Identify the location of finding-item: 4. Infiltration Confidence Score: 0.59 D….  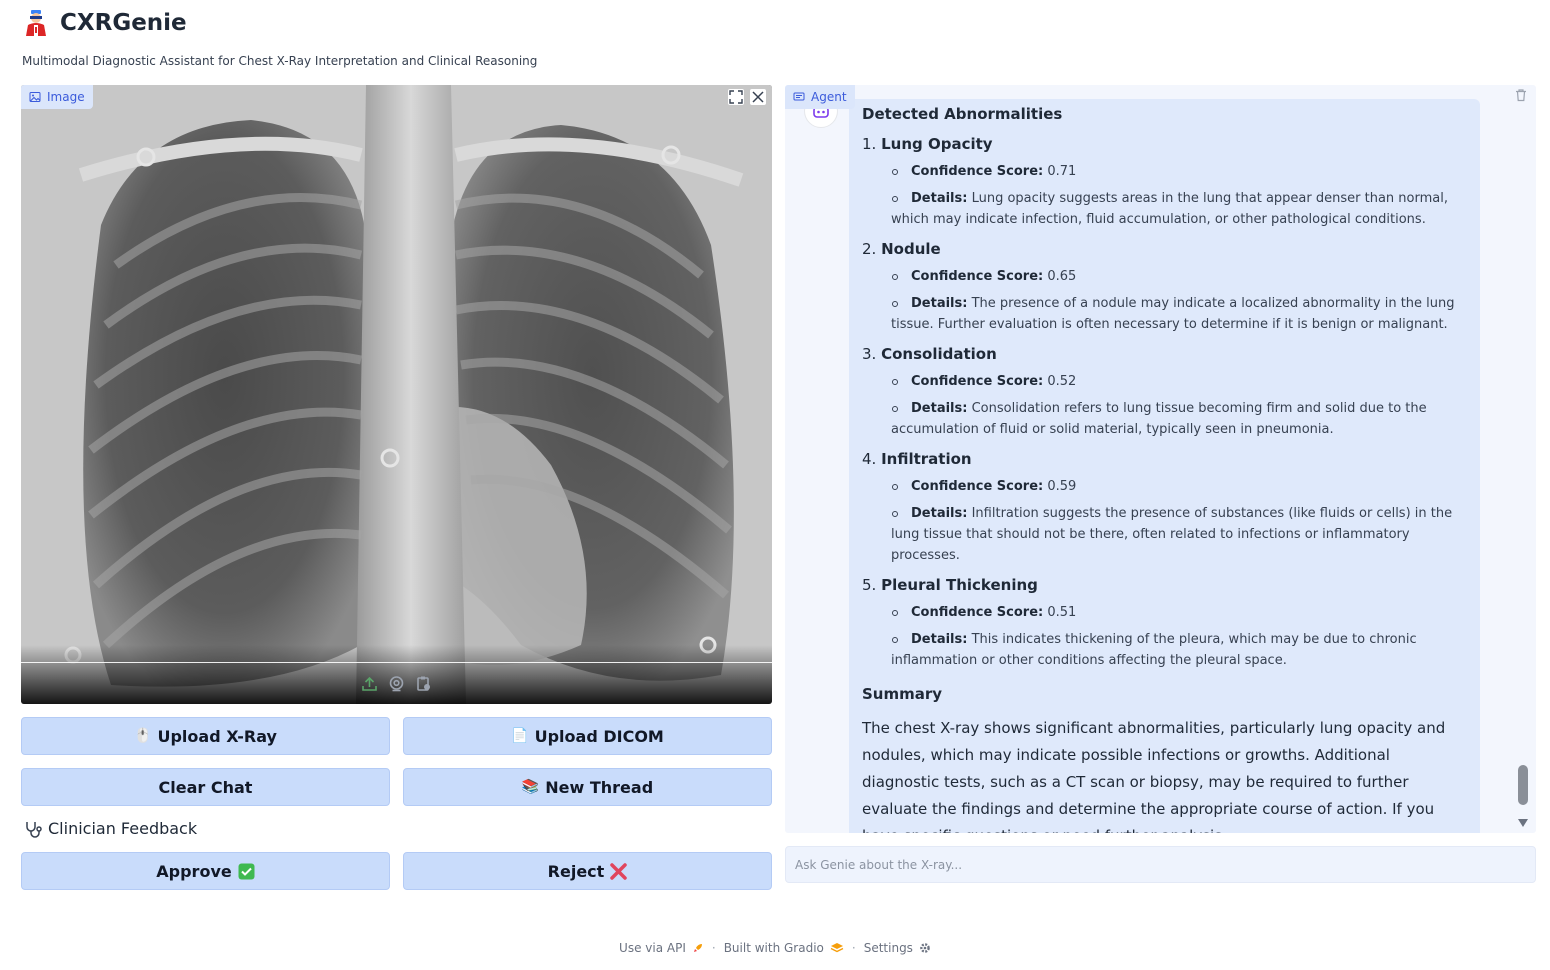
(1165, 507).